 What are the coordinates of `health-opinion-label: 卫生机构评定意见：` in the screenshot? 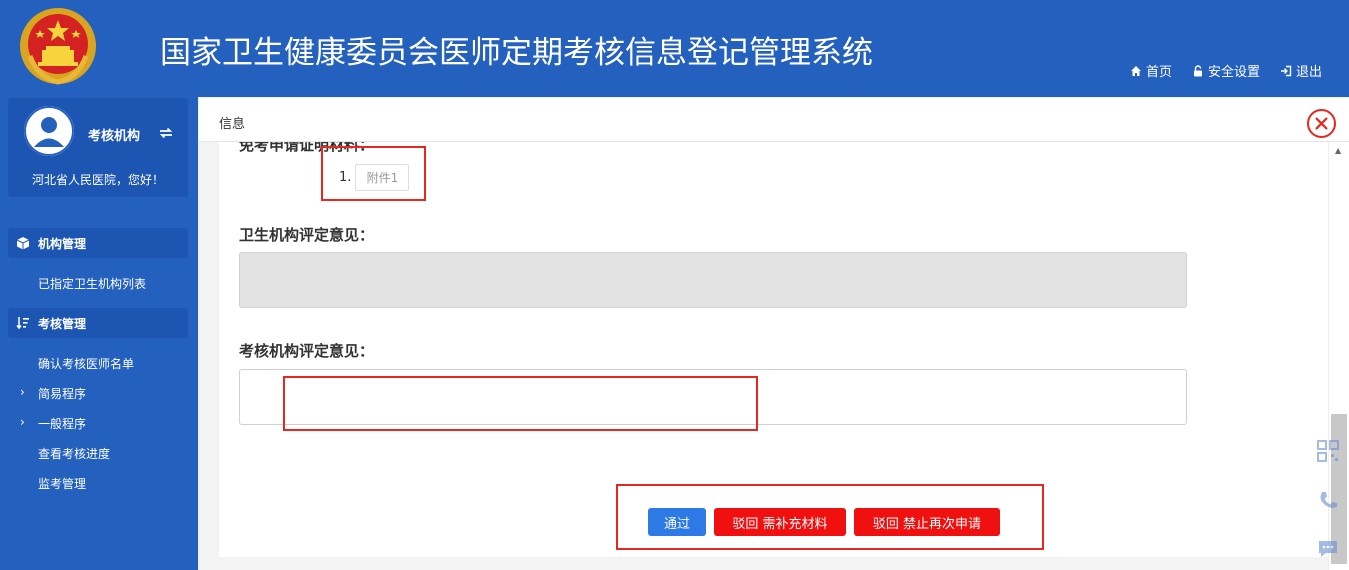 It's located at (307, 235).